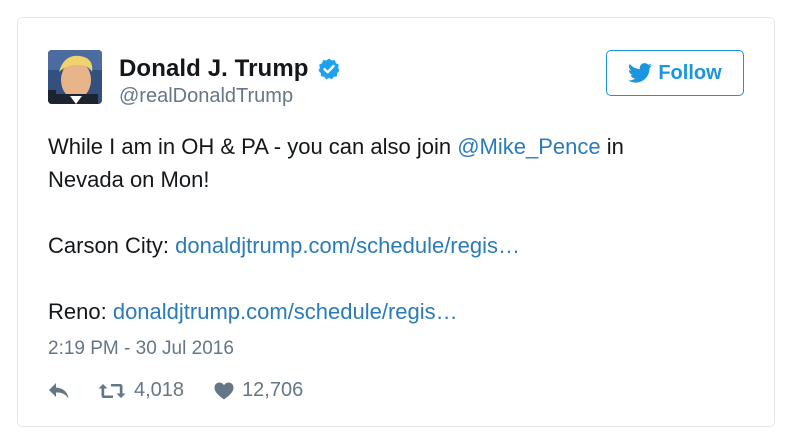  I want to click on user-handle: @realDonaldTrump, so click(206, 96).